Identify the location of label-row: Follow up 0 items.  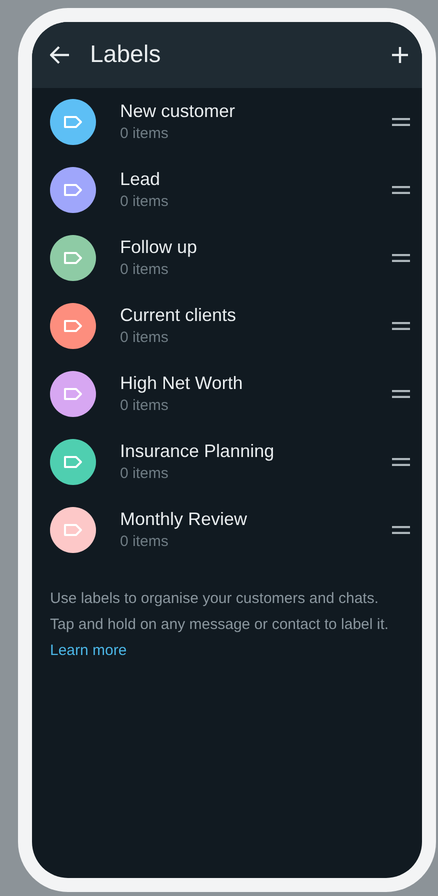
(227, 258).